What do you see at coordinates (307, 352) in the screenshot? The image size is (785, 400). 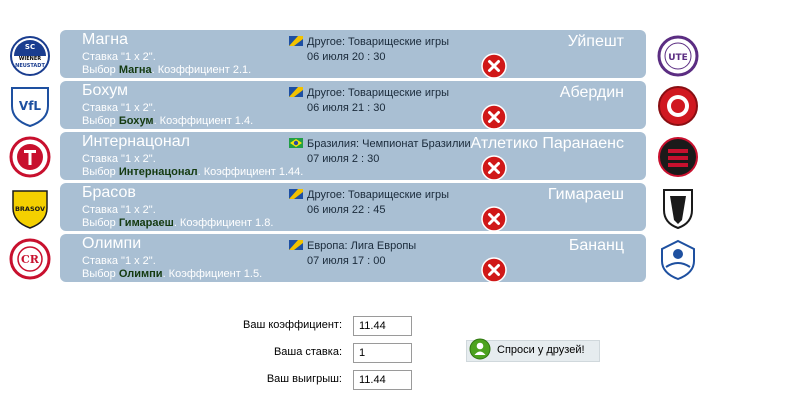 I see `stake-label: Ваша ставка:` at bounding box center [307, 352].